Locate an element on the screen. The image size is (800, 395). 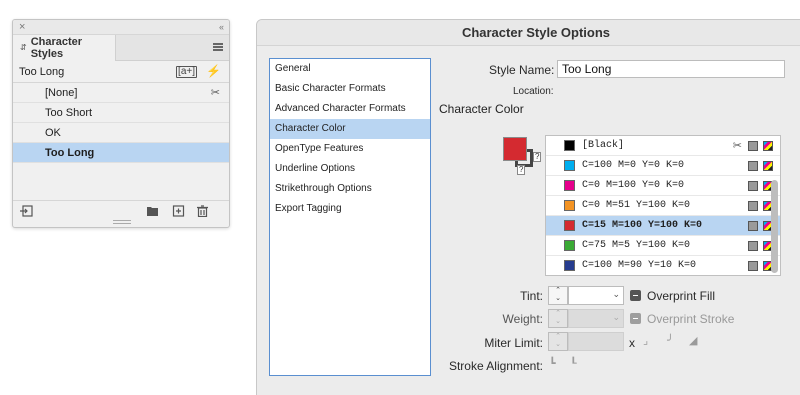
swatch-row: C=0 M=51 Y=100 K=0 is located at coordinates (663, 206).